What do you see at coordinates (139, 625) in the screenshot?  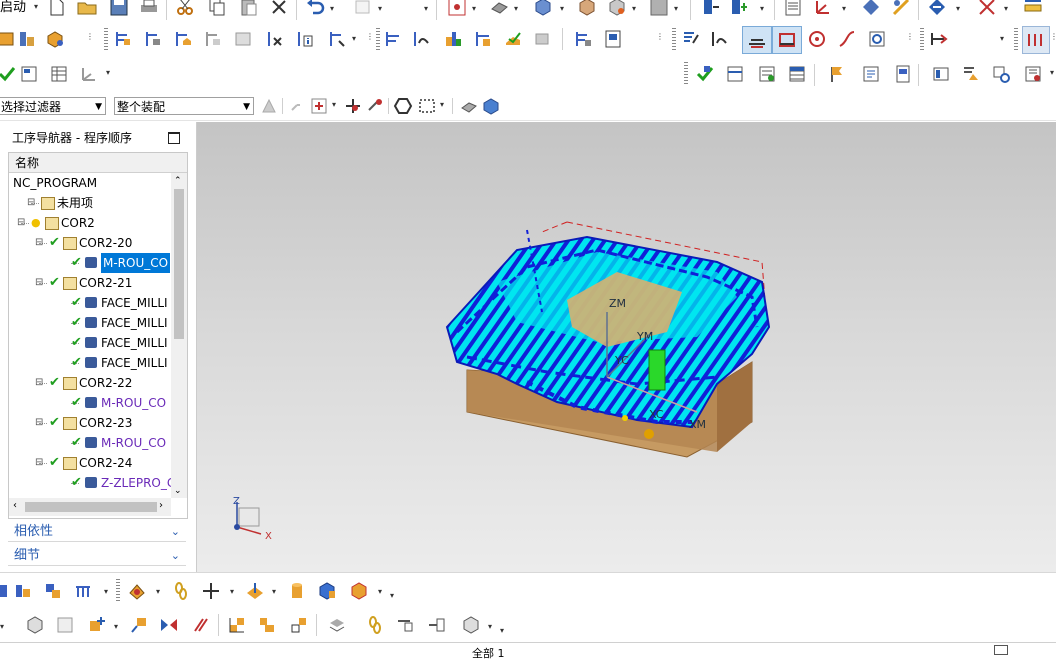 I see `mate-icon` at bounding box center [139, 625].